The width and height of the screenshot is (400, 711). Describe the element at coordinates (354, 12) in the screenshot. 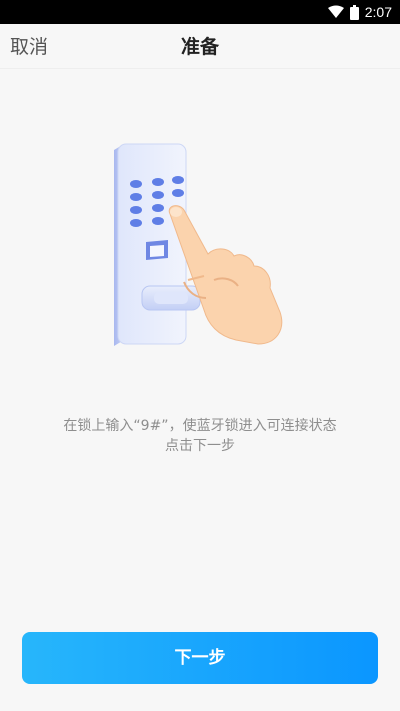

I see `battery-icon` at that location.